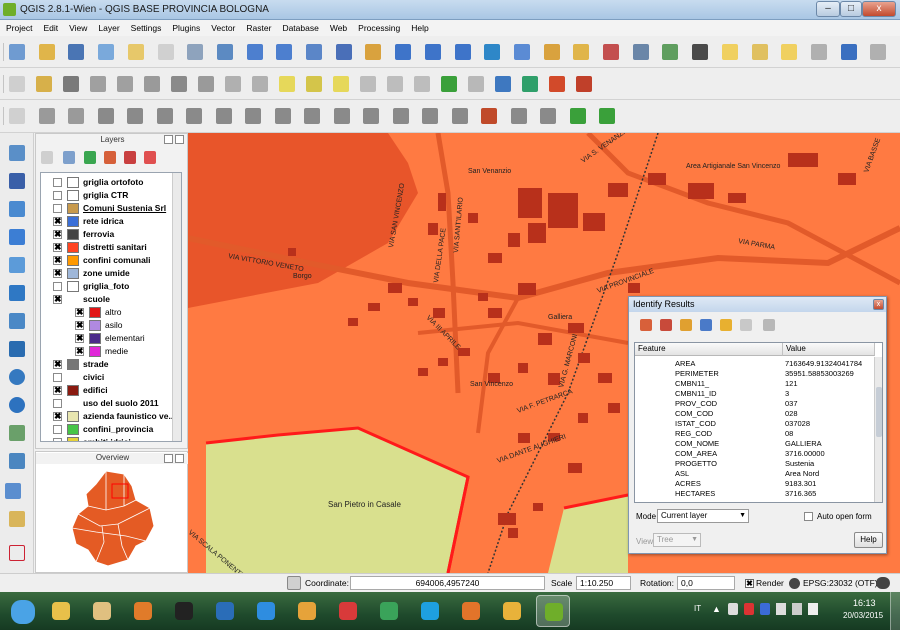 The height and width of the screenshot is (630, 900). What do you see at coordinates (111, 195) in the screenshot?
I see `layer-item: griglia CTR` at bounding box center [111, 195].